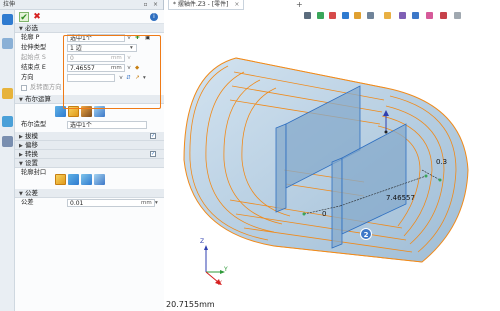 This screenshot has height=311, width=500. What do you see at coordinates (89, 28) in the screenshot?
I see `section-required: ▼ 必选` at bounding box center [89, 28].